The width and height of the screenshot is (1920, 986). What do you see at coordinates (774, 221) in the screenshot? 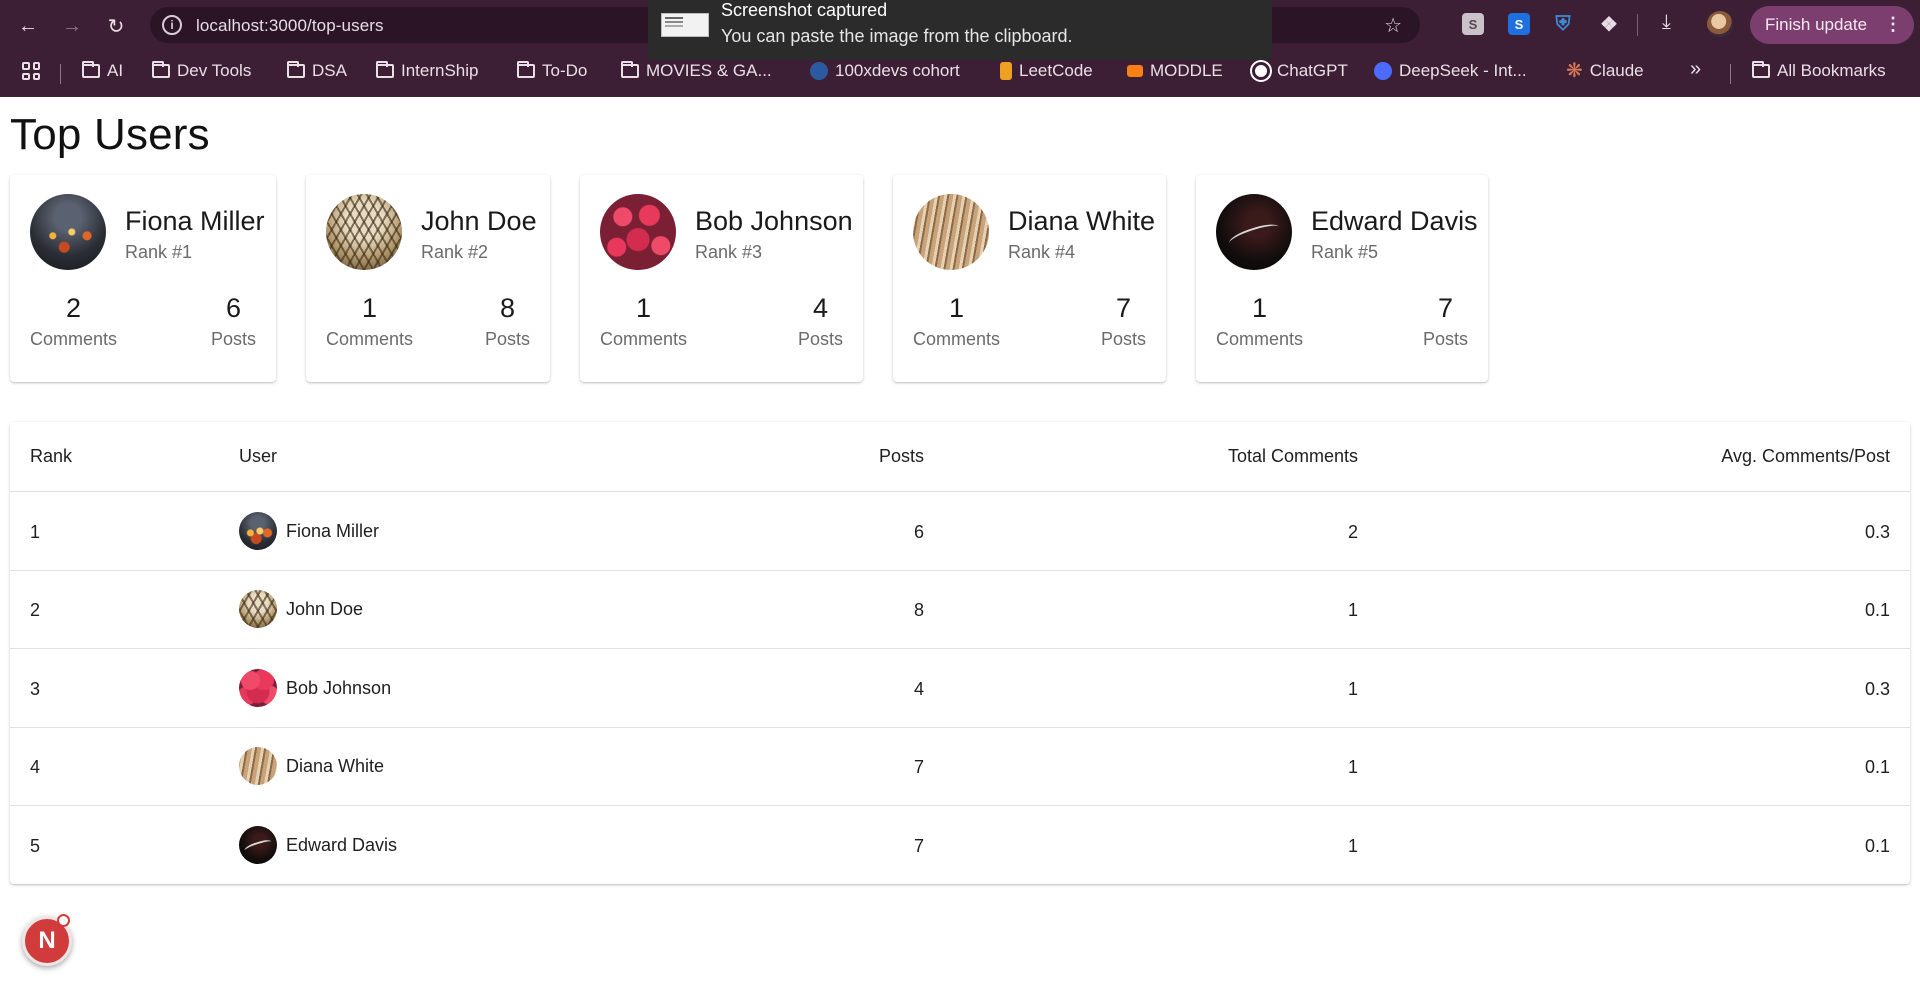
I see `user-name: Bob Johnson` at bounding box center [774, 221].